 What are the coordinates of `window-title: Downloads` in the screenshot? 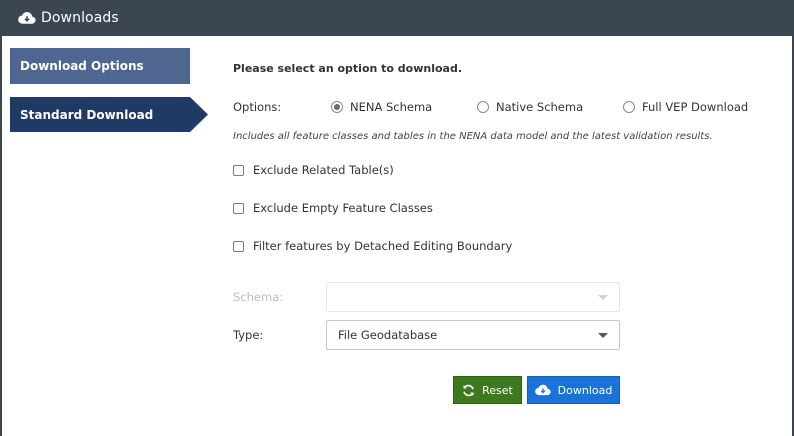 It's located at (80, 18).